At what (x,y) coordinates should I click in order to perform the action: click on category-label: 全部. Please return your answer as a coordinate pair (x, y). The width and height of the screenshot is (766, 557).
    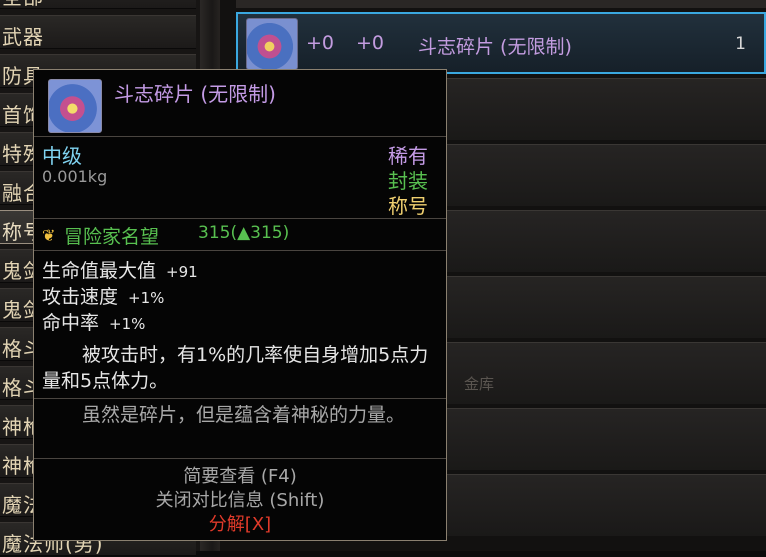
    Looking at the image, I should click on (23, 5).